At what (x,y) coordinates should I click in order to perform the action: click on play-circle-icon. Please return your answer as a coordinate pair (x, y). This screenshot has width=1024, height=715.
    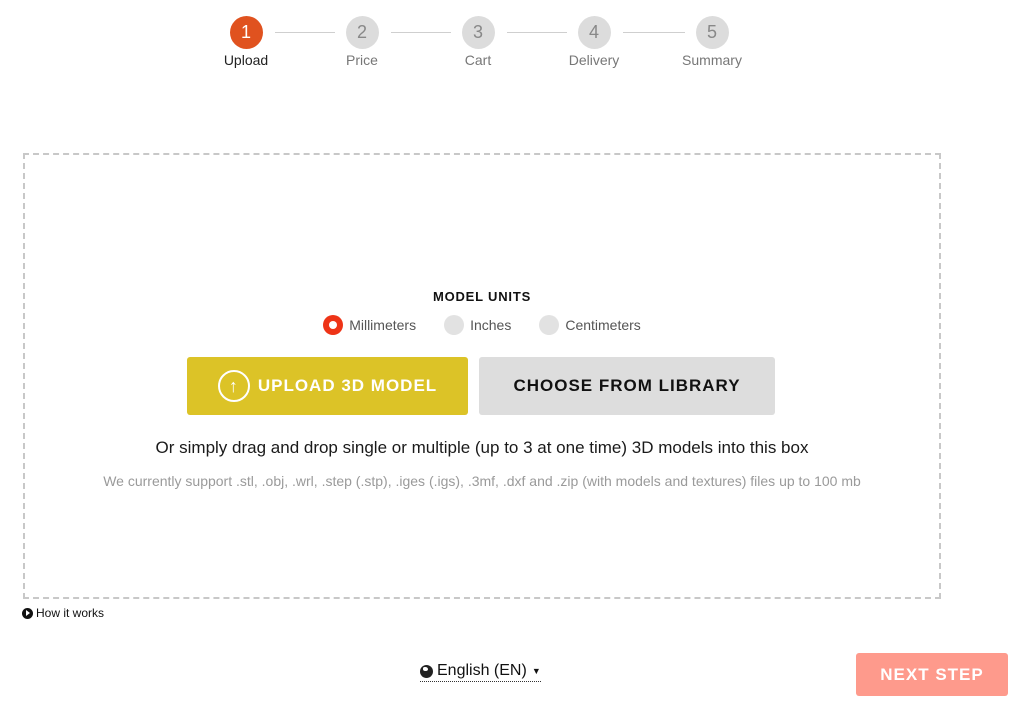
    Looking at the image, I should click on (27, 613).